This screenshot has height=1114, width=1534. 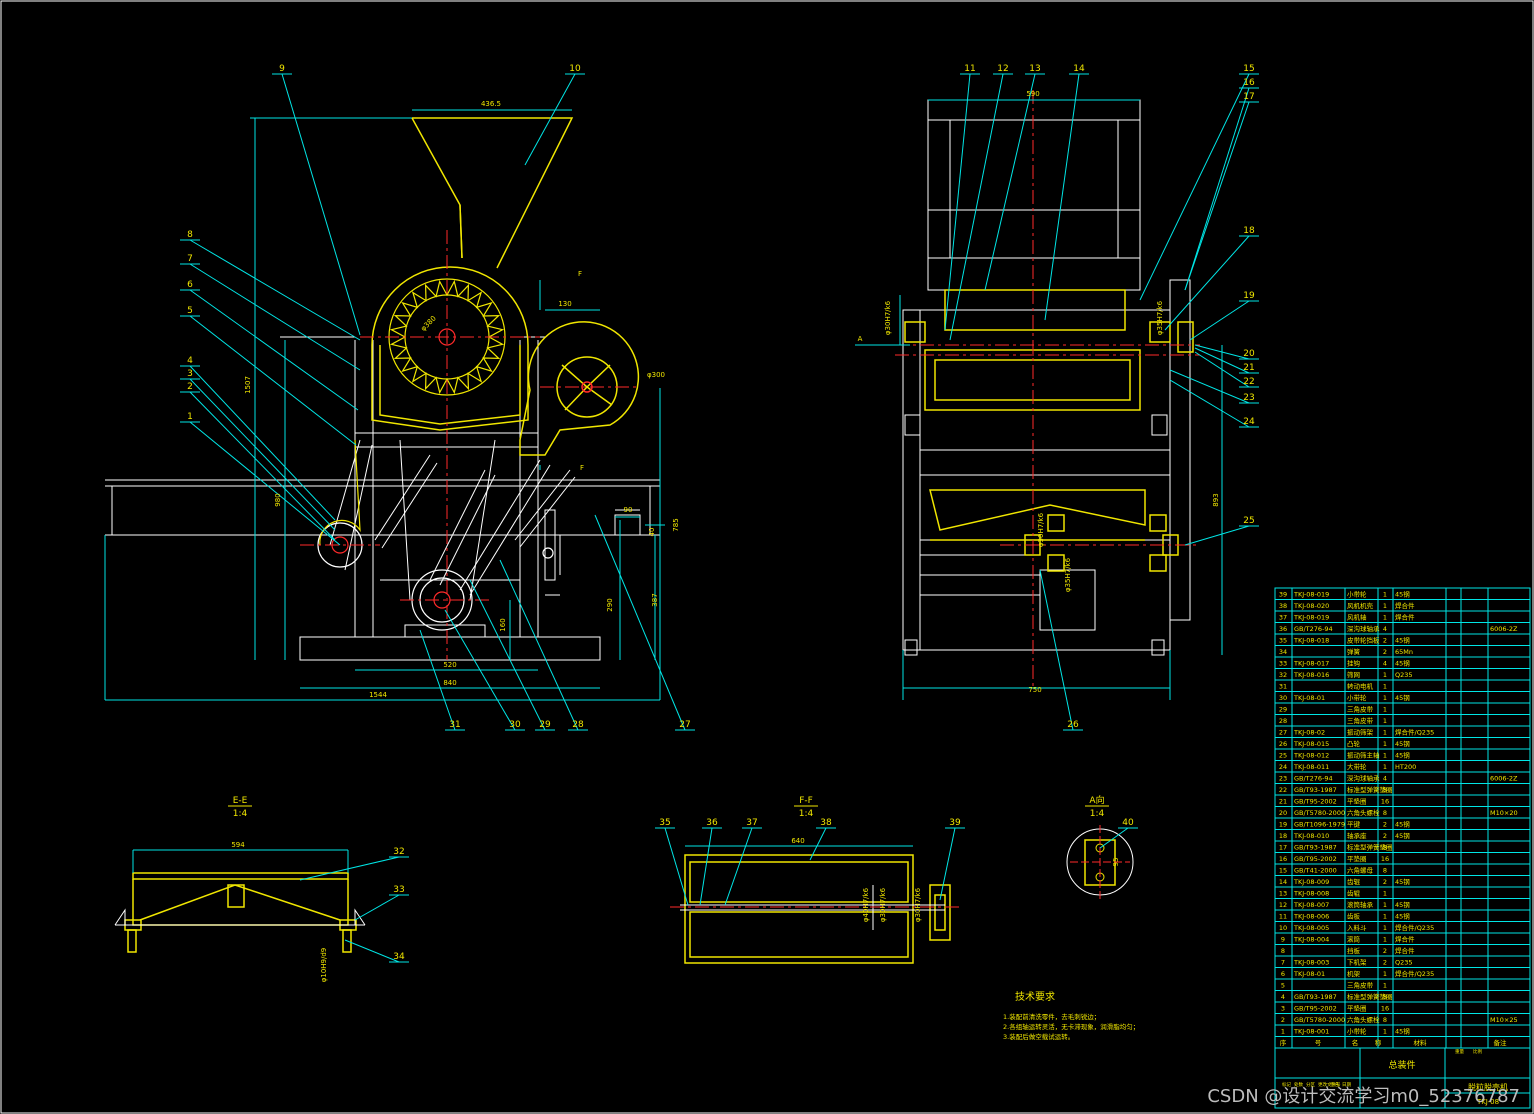 What do you see at coordinates (190, 387) in the screenshot?
I see `balloon-2: 2` at bounding box center [190, 387].